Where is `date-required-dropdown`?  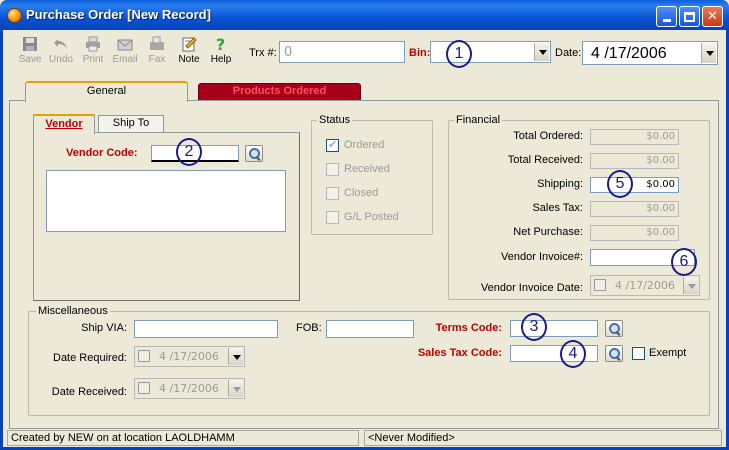
date-required-dropdown is located at coordinates (235, 356).